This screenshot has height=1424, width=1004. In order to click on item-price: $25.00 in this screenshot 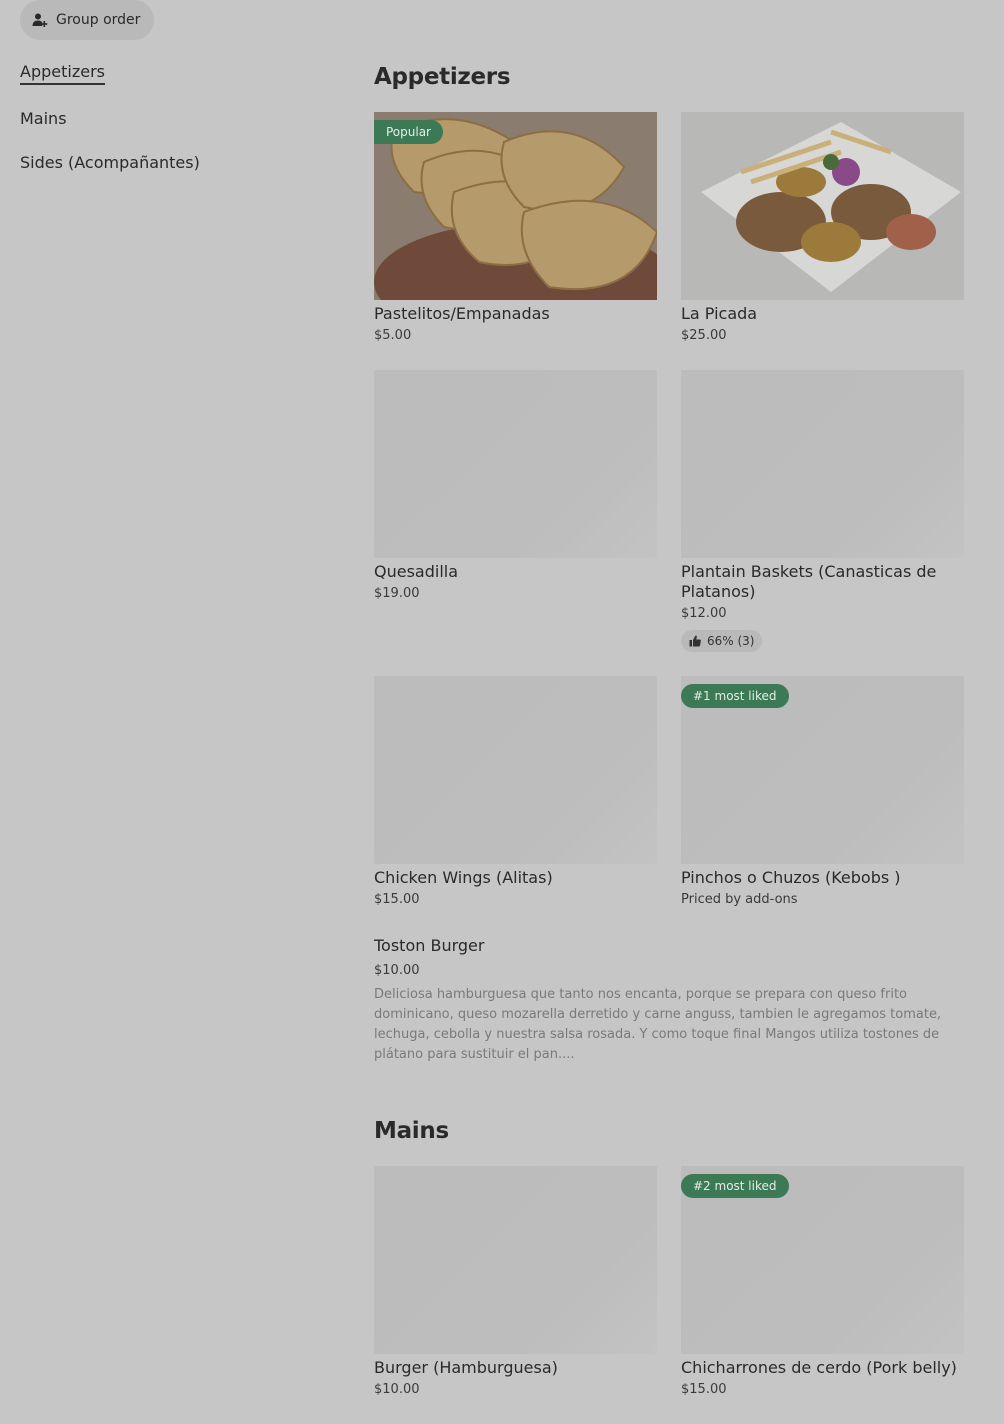, I will do `click(704, 335)`.